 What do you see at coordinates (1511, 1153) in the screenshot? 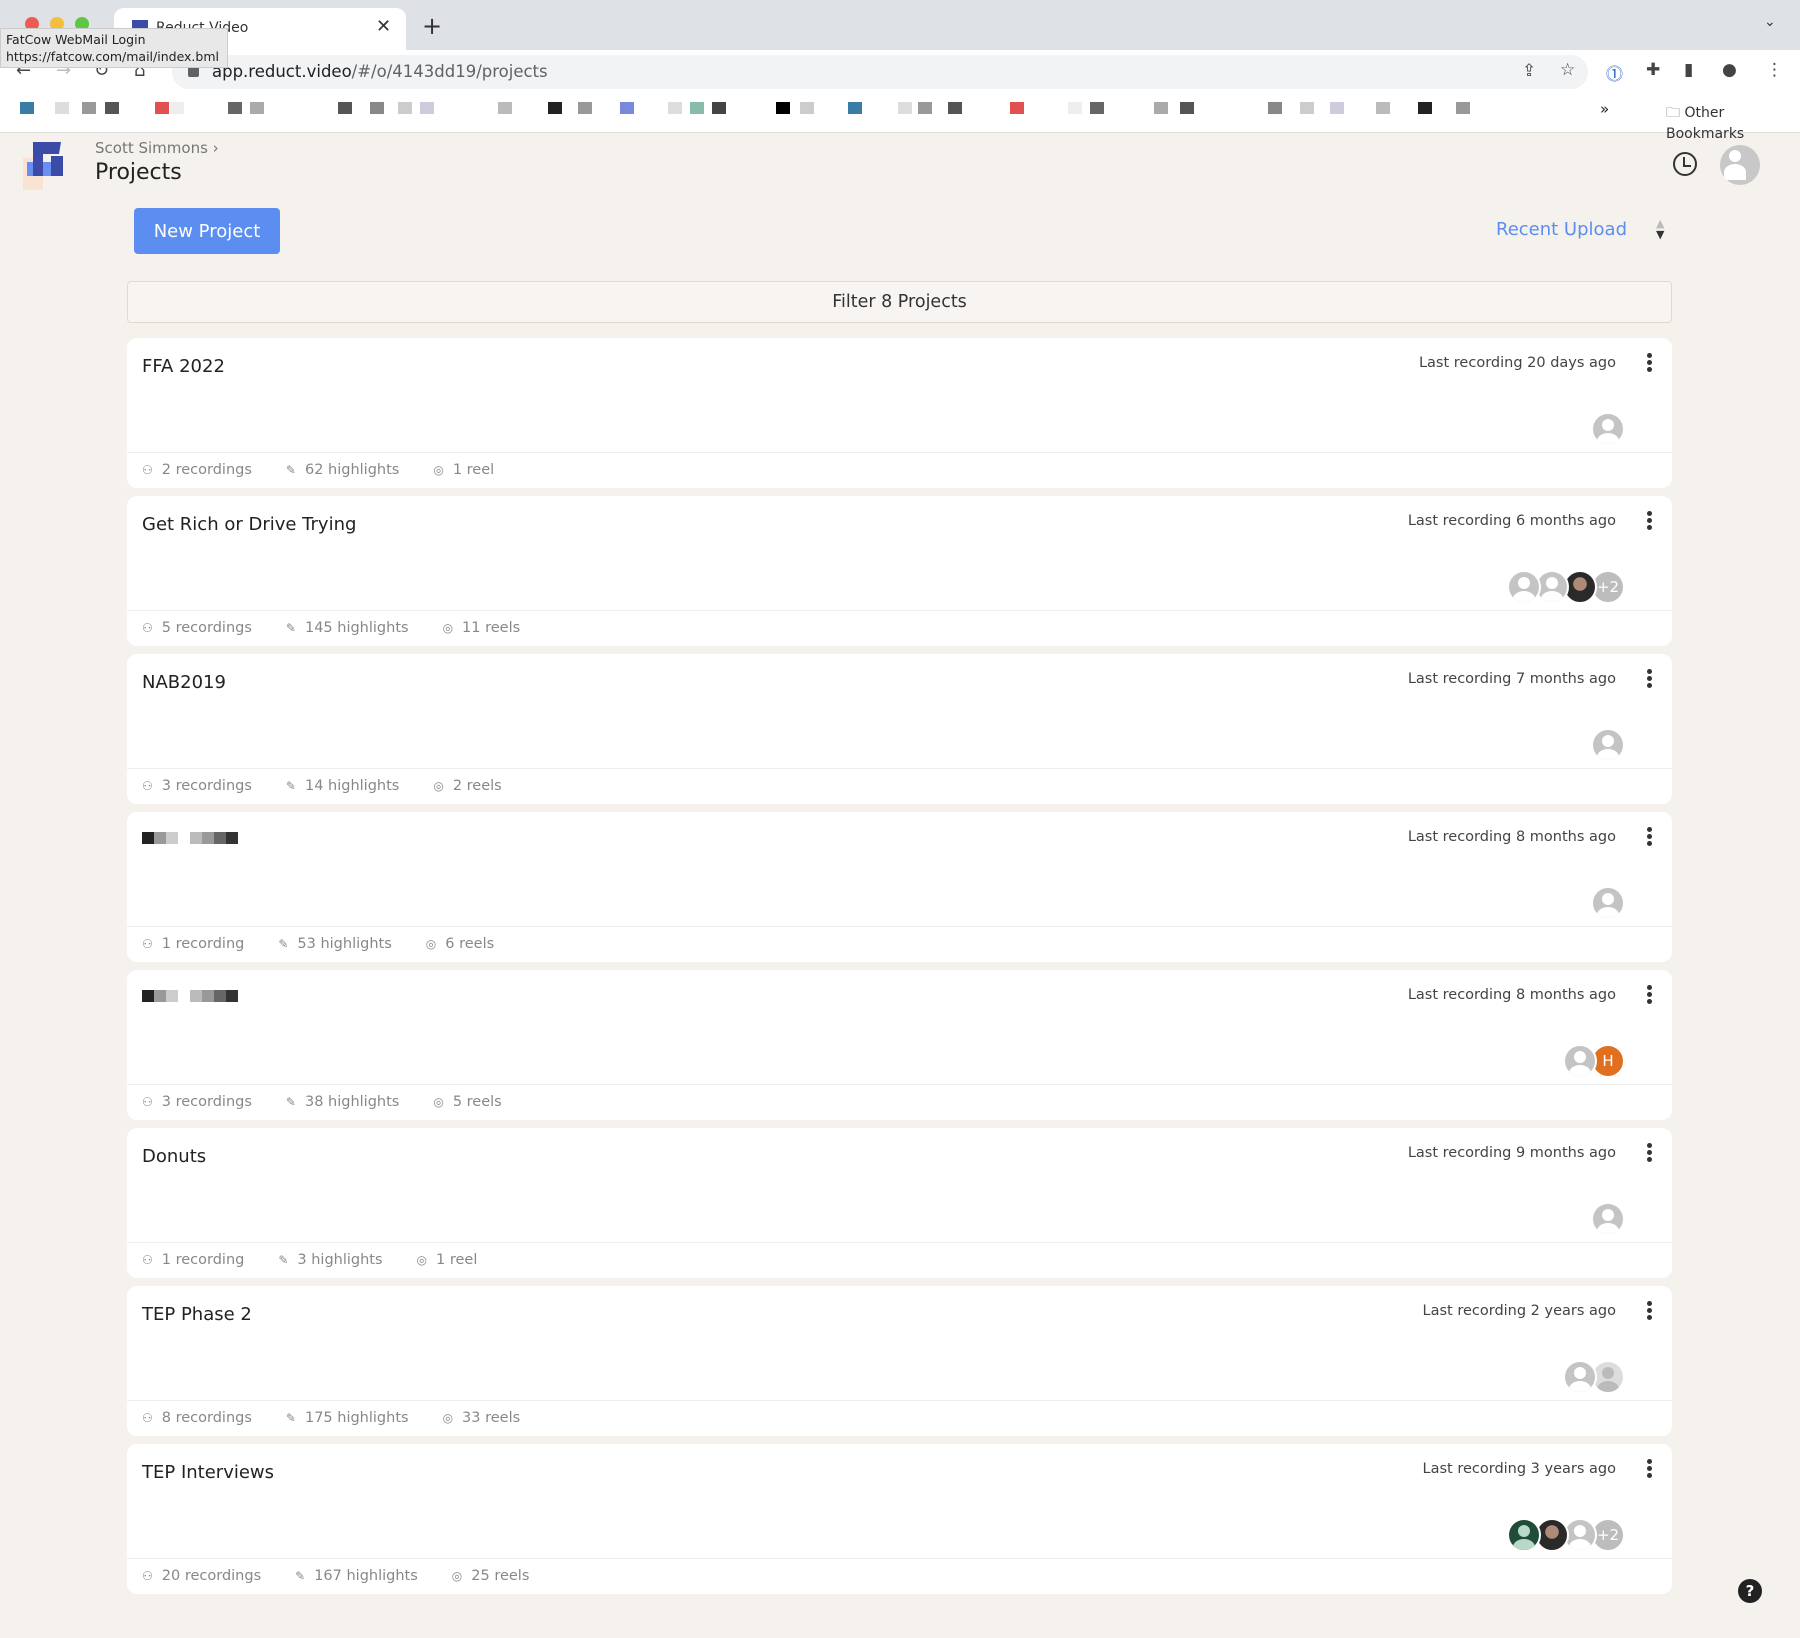
I see `last-recording: Last recording 9 months ago` at bounding box center [1511, 1153].